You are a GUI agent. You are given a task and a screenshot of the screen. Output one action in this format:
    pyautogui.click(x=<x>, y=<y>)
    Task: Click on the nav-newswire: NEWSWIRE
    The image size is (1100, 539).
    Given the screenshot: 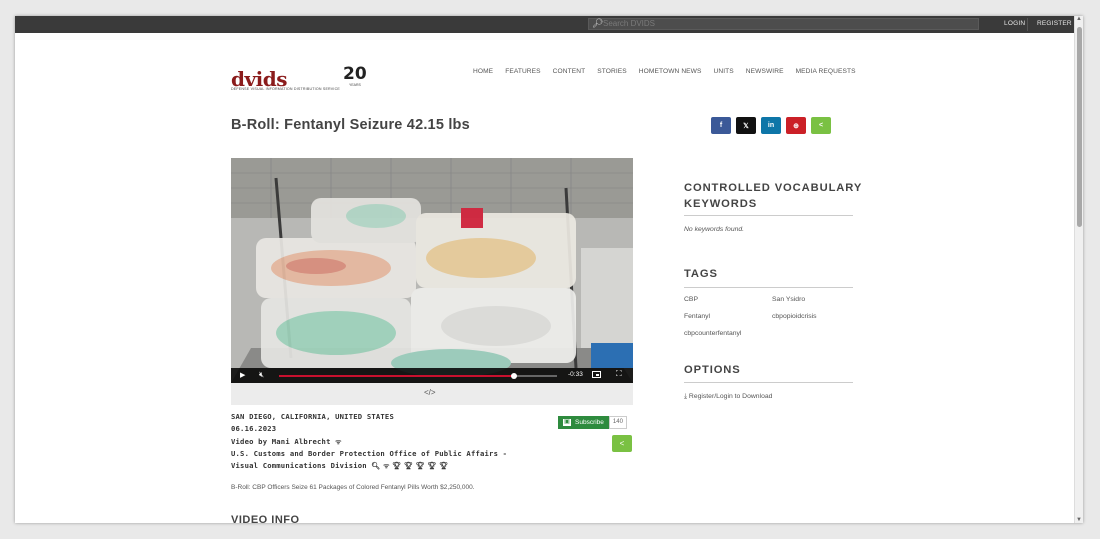 What is the action you would take?
    pyautogui.click(x=765, y=71)
    